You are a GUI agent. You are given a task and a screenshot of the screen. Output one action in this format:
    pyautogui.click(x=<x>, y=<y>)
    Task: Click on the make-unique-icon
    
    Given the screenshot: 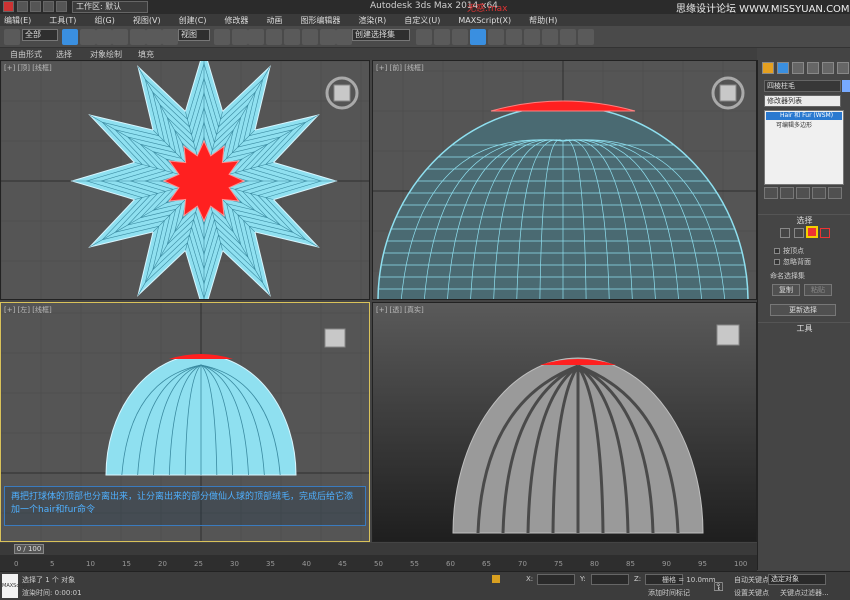 What is the action you would take?
    pyautogui.click(x=803, y=193)
    